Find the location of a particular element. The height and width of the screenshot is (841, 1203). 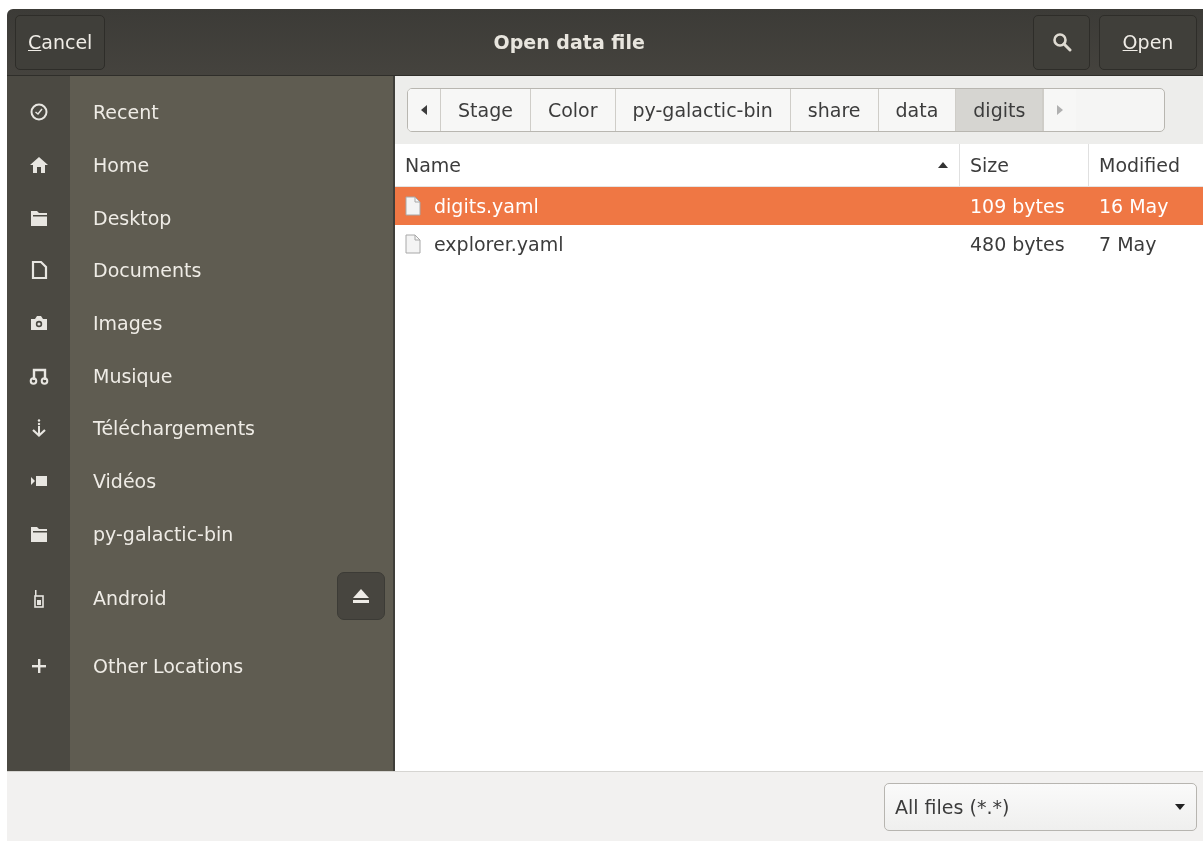

sidebar-item: Other Locations is located at coordinates (168, 666).